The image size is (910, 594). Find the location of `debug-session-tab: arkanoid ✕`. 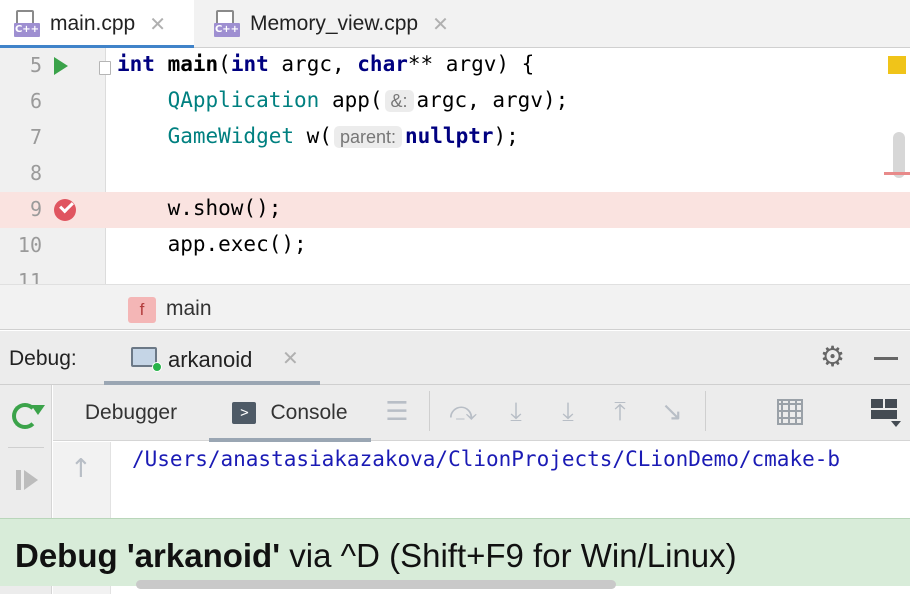

debug-session-tab: arkanoid ✕ is located at coordinates (212, 358).